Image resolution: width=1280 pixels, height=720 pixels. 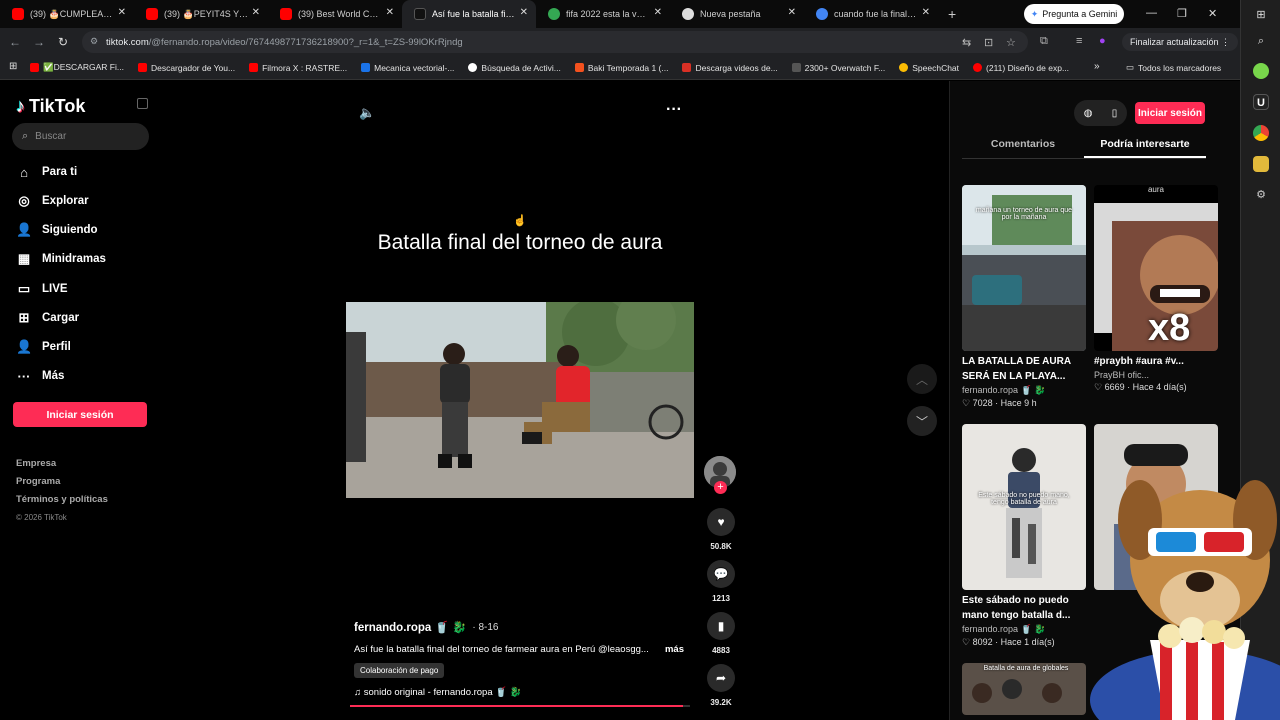 What do you see at coordinates (871, 14) in the screenshot?
I see `browser-tab: cuando fue la final de m ✕` at bounding box center [871, 14].